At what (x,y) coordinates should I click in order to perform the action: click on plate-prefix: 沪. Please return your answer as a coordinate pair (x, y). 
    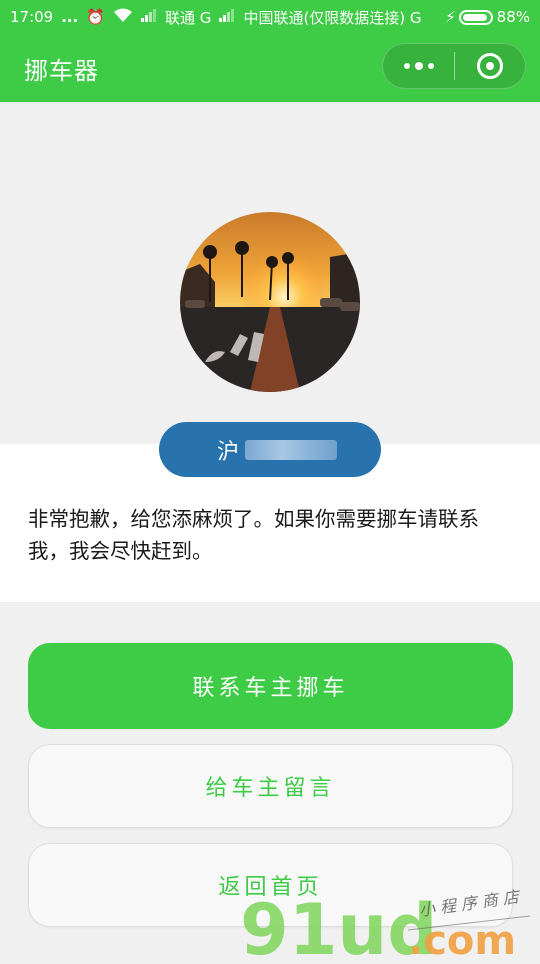
    Looking at the image, I should click on (228, 452).